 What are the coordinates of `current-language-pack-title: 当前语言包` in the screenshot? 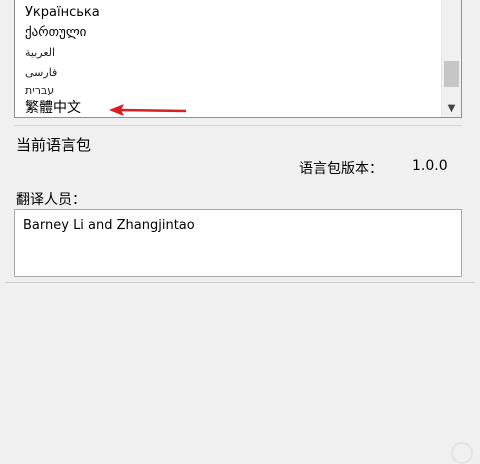 It's located at (54, 145).